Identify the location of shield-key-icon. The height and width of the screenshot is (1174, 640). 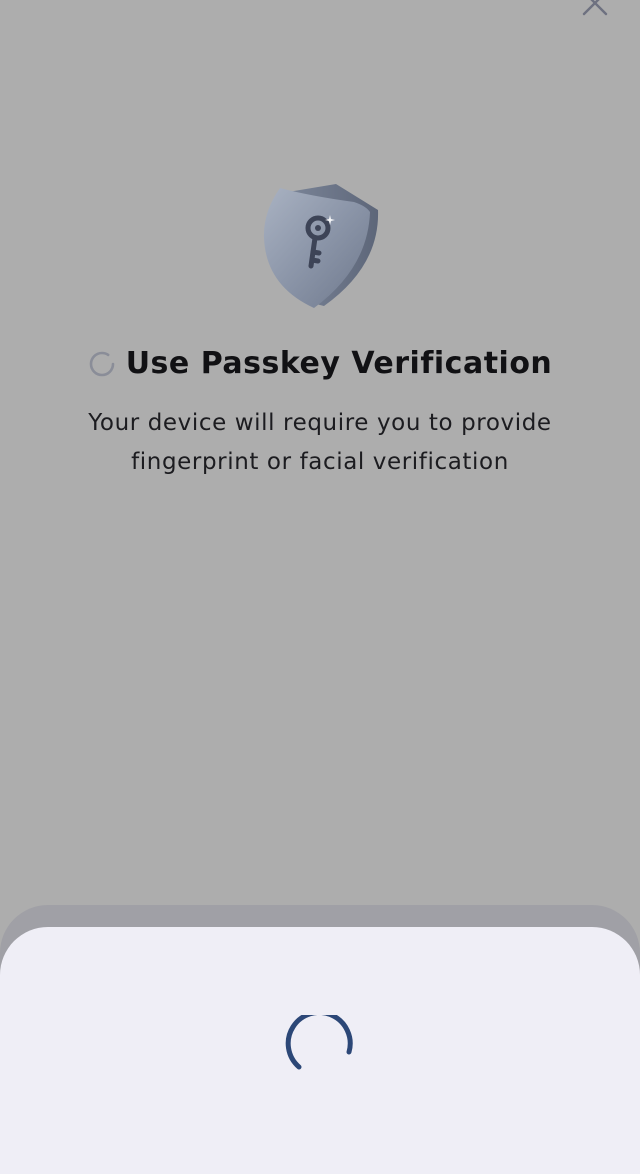
(321, 246).